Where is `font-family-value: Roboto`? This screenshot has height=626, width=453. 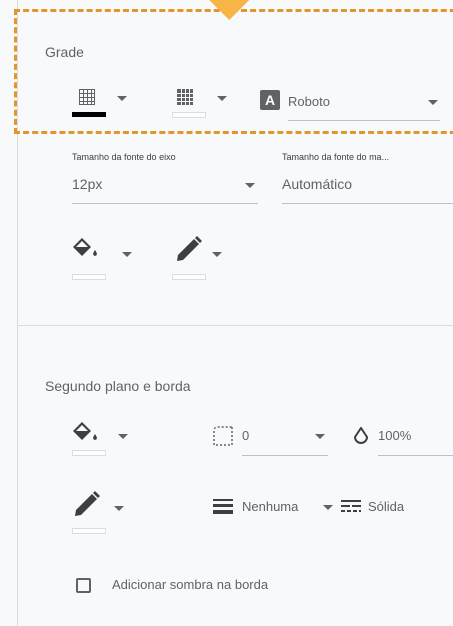 font-family-value: Roboto is located at coordinates (309, 101).